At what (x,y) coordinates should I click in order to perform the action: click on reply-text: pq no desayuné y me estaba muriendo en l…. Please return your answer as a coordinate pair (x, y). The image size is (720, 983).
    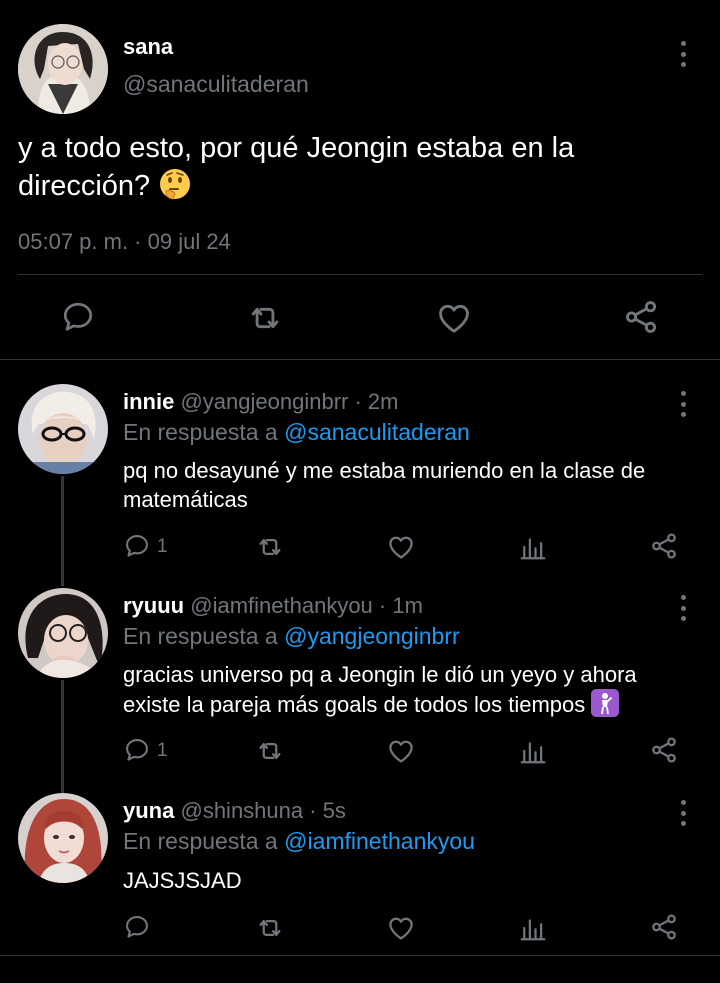
    Looking at the image, I should click on (384, 485).